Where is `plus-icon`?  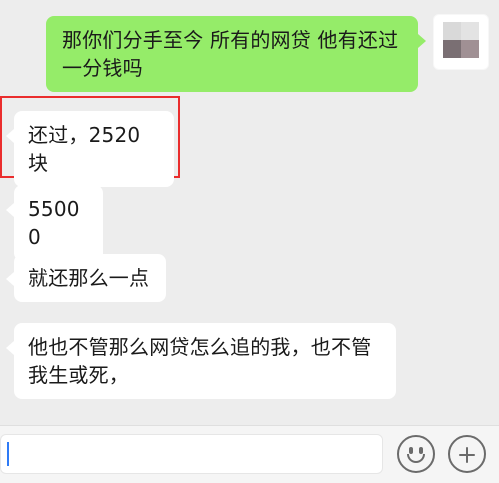 plus-icon is located at coordinates (467, 454).